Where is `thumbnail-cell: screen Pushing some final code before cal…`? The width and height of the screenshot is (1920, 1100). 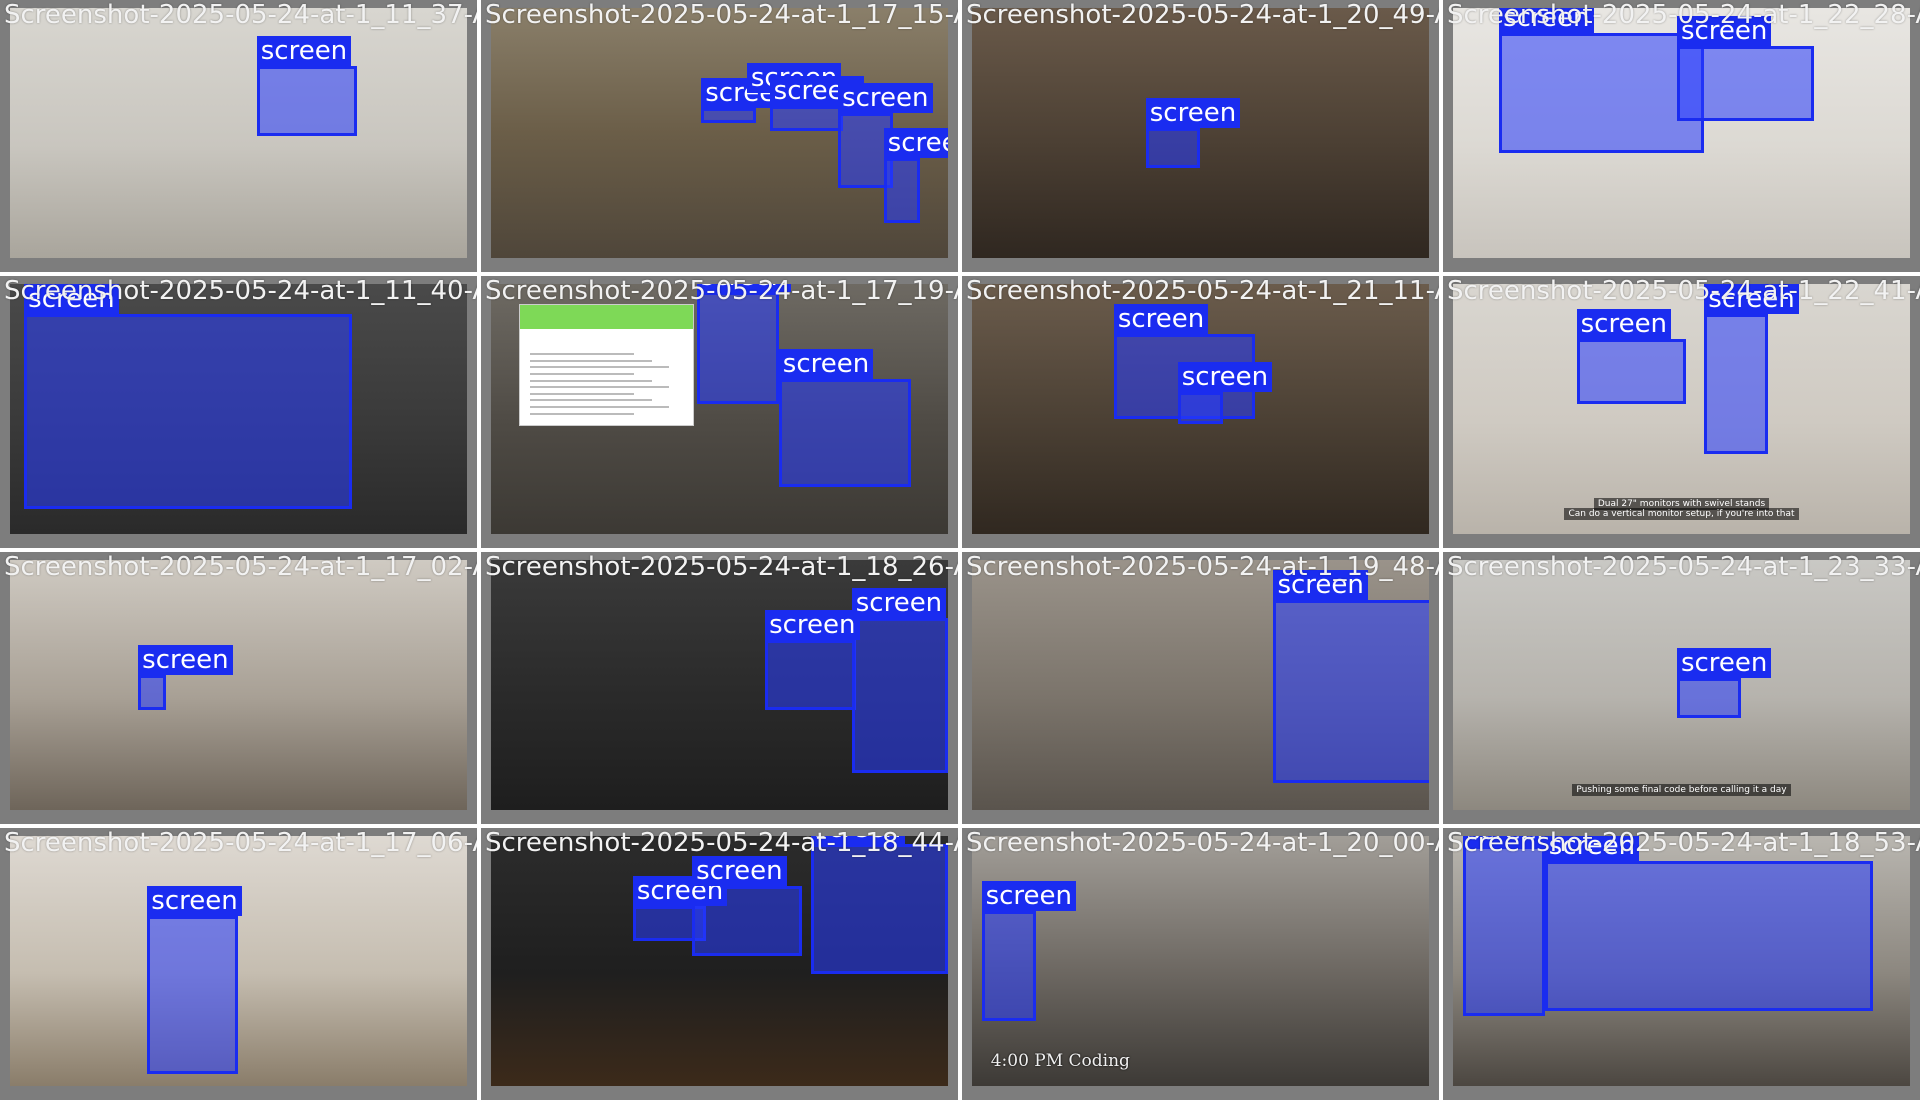
thumbnail-cell: screen Pushing some final code before cal… is located at coordinates (1681, 688).